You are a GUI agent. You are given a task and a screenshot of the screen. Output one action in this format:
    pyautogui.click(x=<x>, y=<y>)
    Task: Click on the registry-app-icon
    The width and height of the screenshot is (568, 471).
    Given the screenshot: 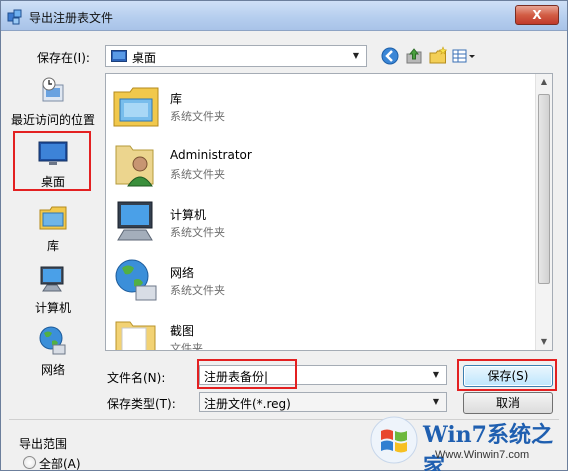 What is the action you would take?
    pyautogui.click(x=14, y=17)
    